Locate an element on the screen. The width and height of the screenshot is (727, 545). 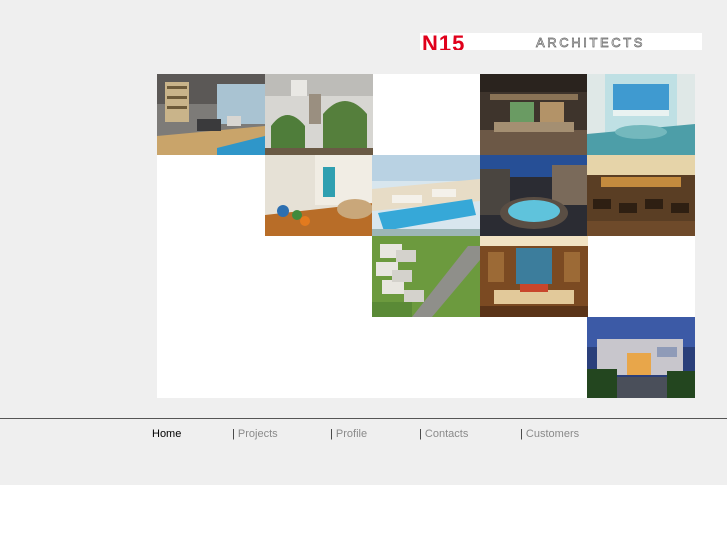
gallery-tile-curved-room is located at coordinates (319, 195).